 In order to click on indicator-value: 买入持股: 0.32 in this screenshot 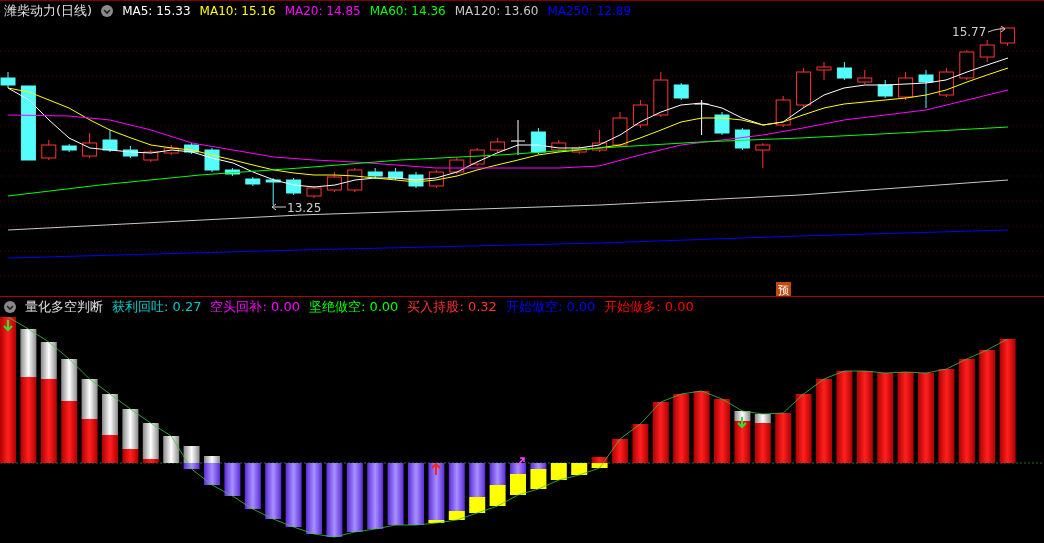, I will do `click(452, 307)`.